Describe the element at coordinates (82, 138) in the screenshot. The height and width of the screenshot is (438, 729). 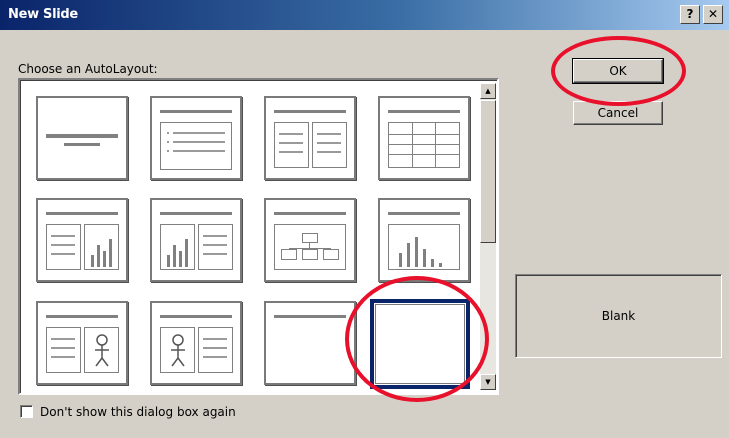
I see `layout-thumbnail-title-slide` at that location.